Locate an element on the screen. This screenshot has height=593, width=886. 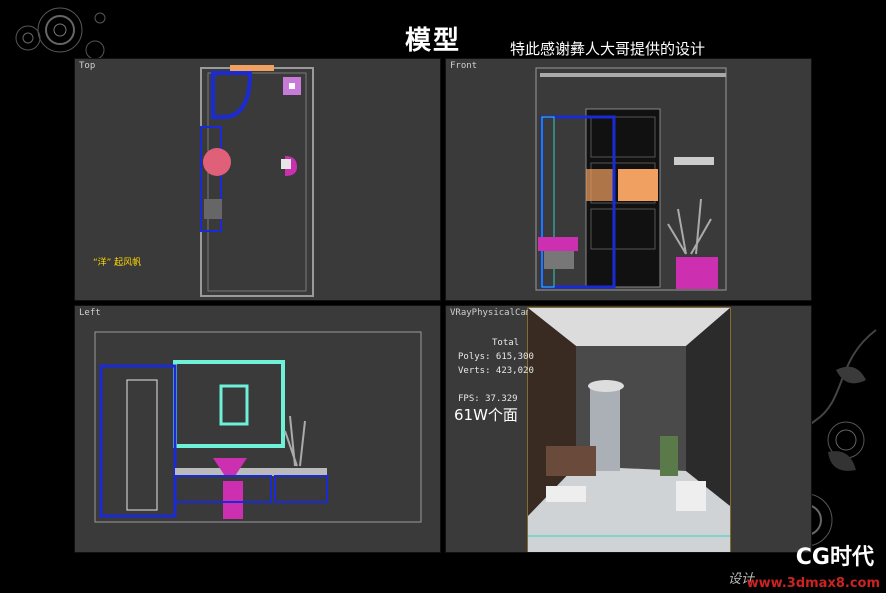
stats-title: Total is located at coordinates (506, 343).